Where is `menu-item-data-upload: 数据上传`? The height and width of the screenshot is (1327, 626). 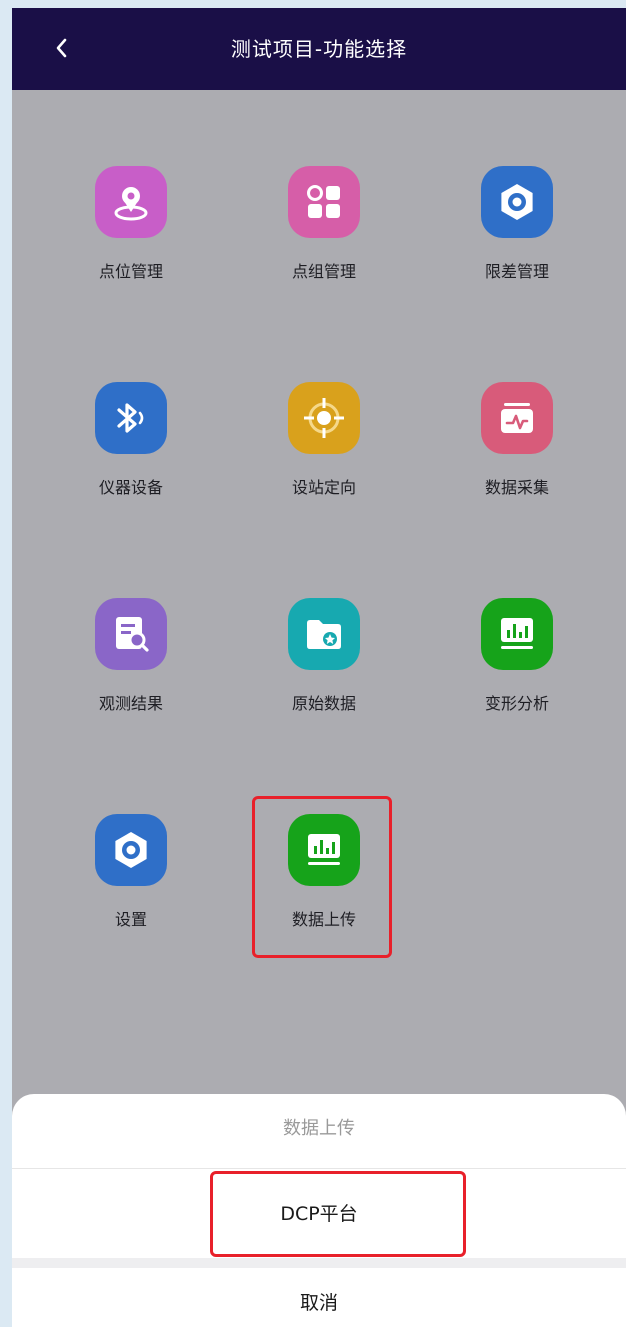 menu-item-data-upload: 数据上传 is located at coordinates (323, 889).